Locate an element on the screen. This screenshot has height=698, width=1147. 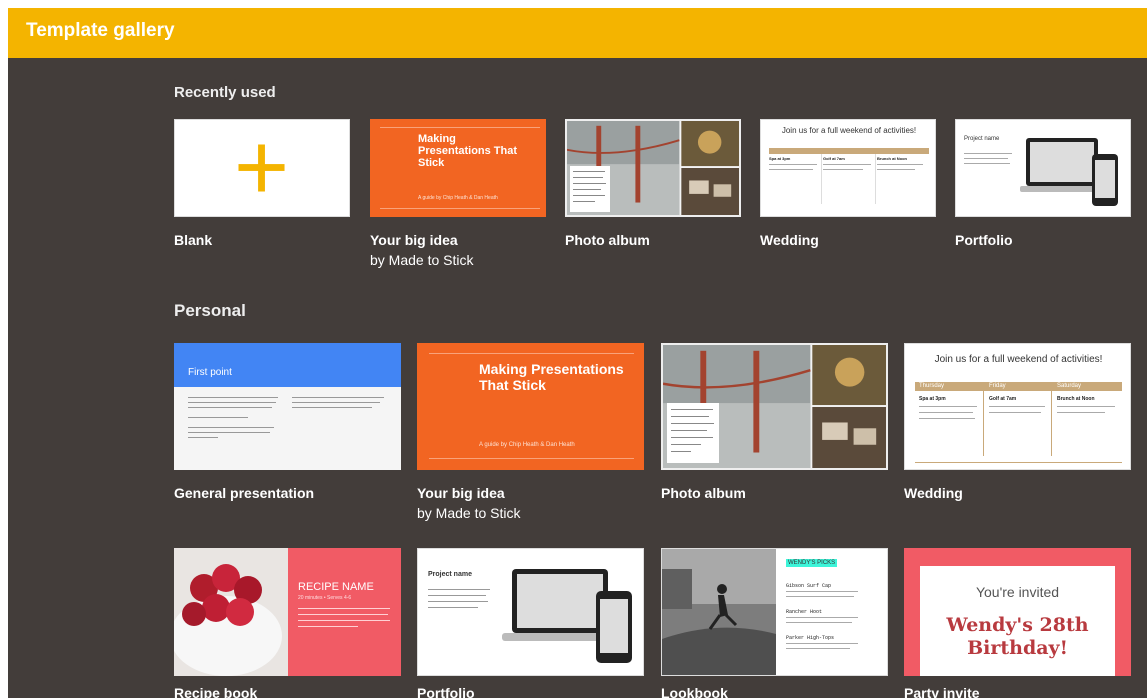
template-card-blank: Blank is located at coordinates (262, 189).